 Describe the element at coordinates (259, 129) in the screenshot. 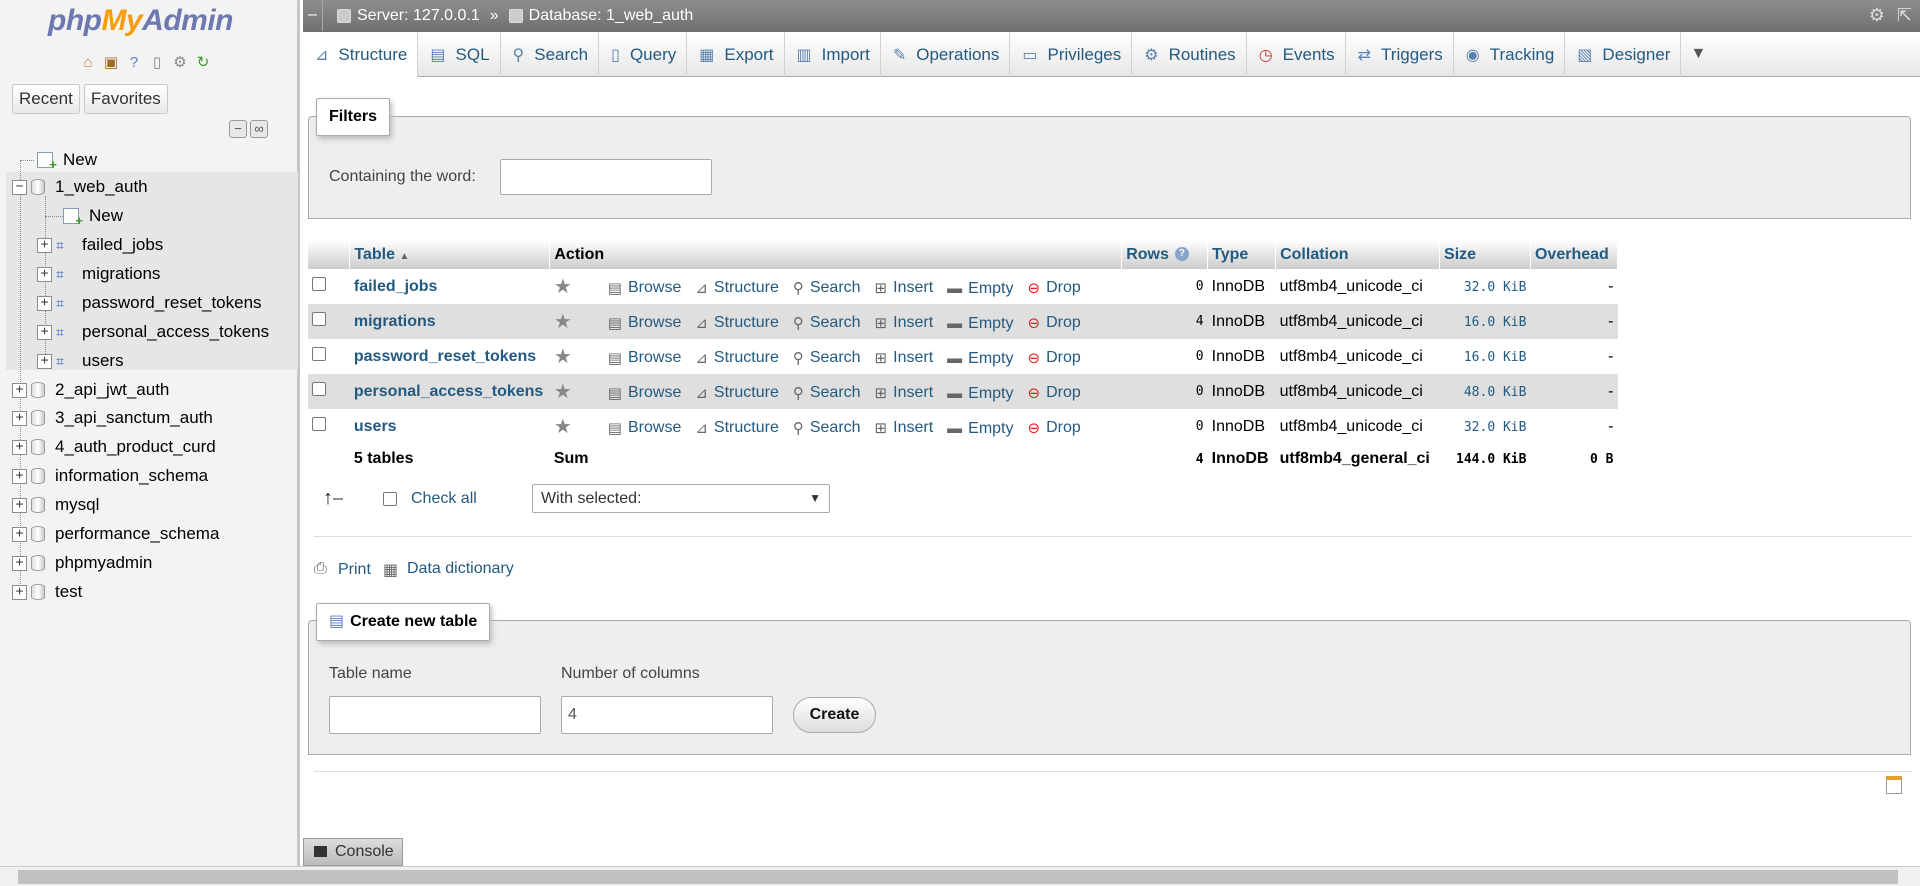

I see `link-with-main-icon: ∞` at that location.